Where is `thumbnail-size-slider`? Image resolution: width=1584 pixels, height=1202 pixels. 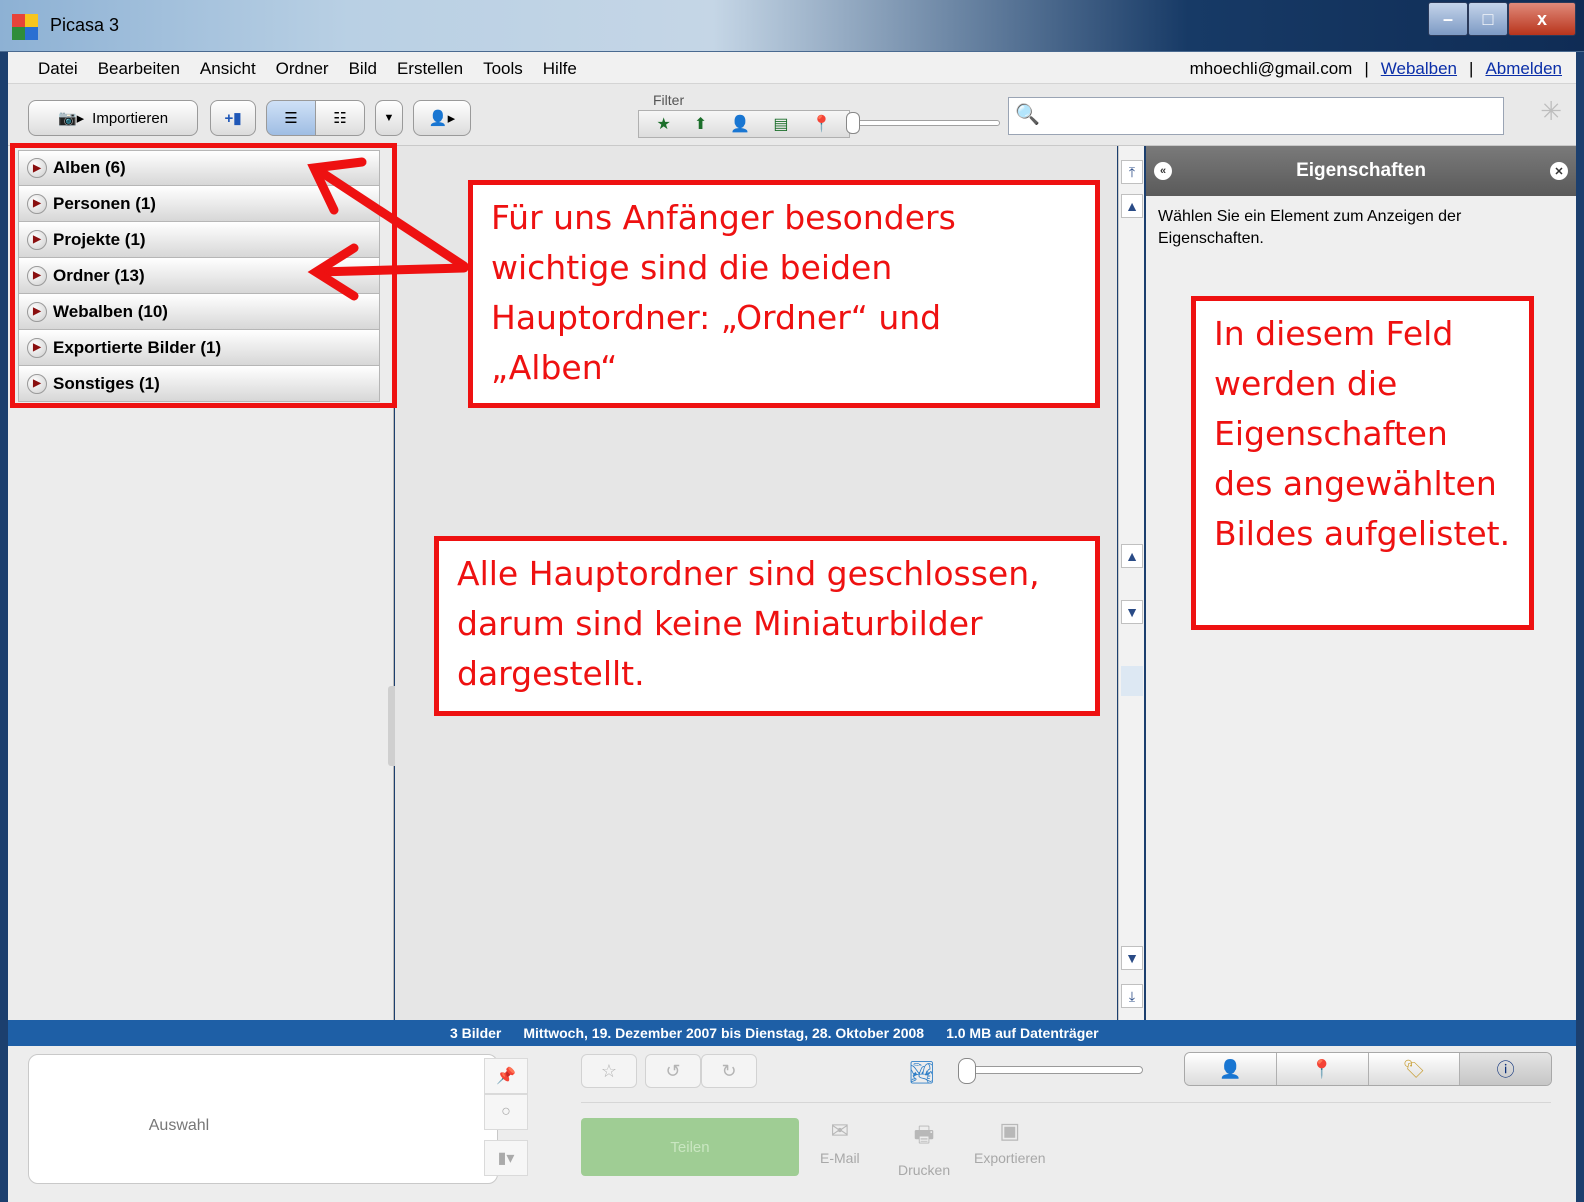 thumbnail-size-slider is located at coordinates (1053, 1070).